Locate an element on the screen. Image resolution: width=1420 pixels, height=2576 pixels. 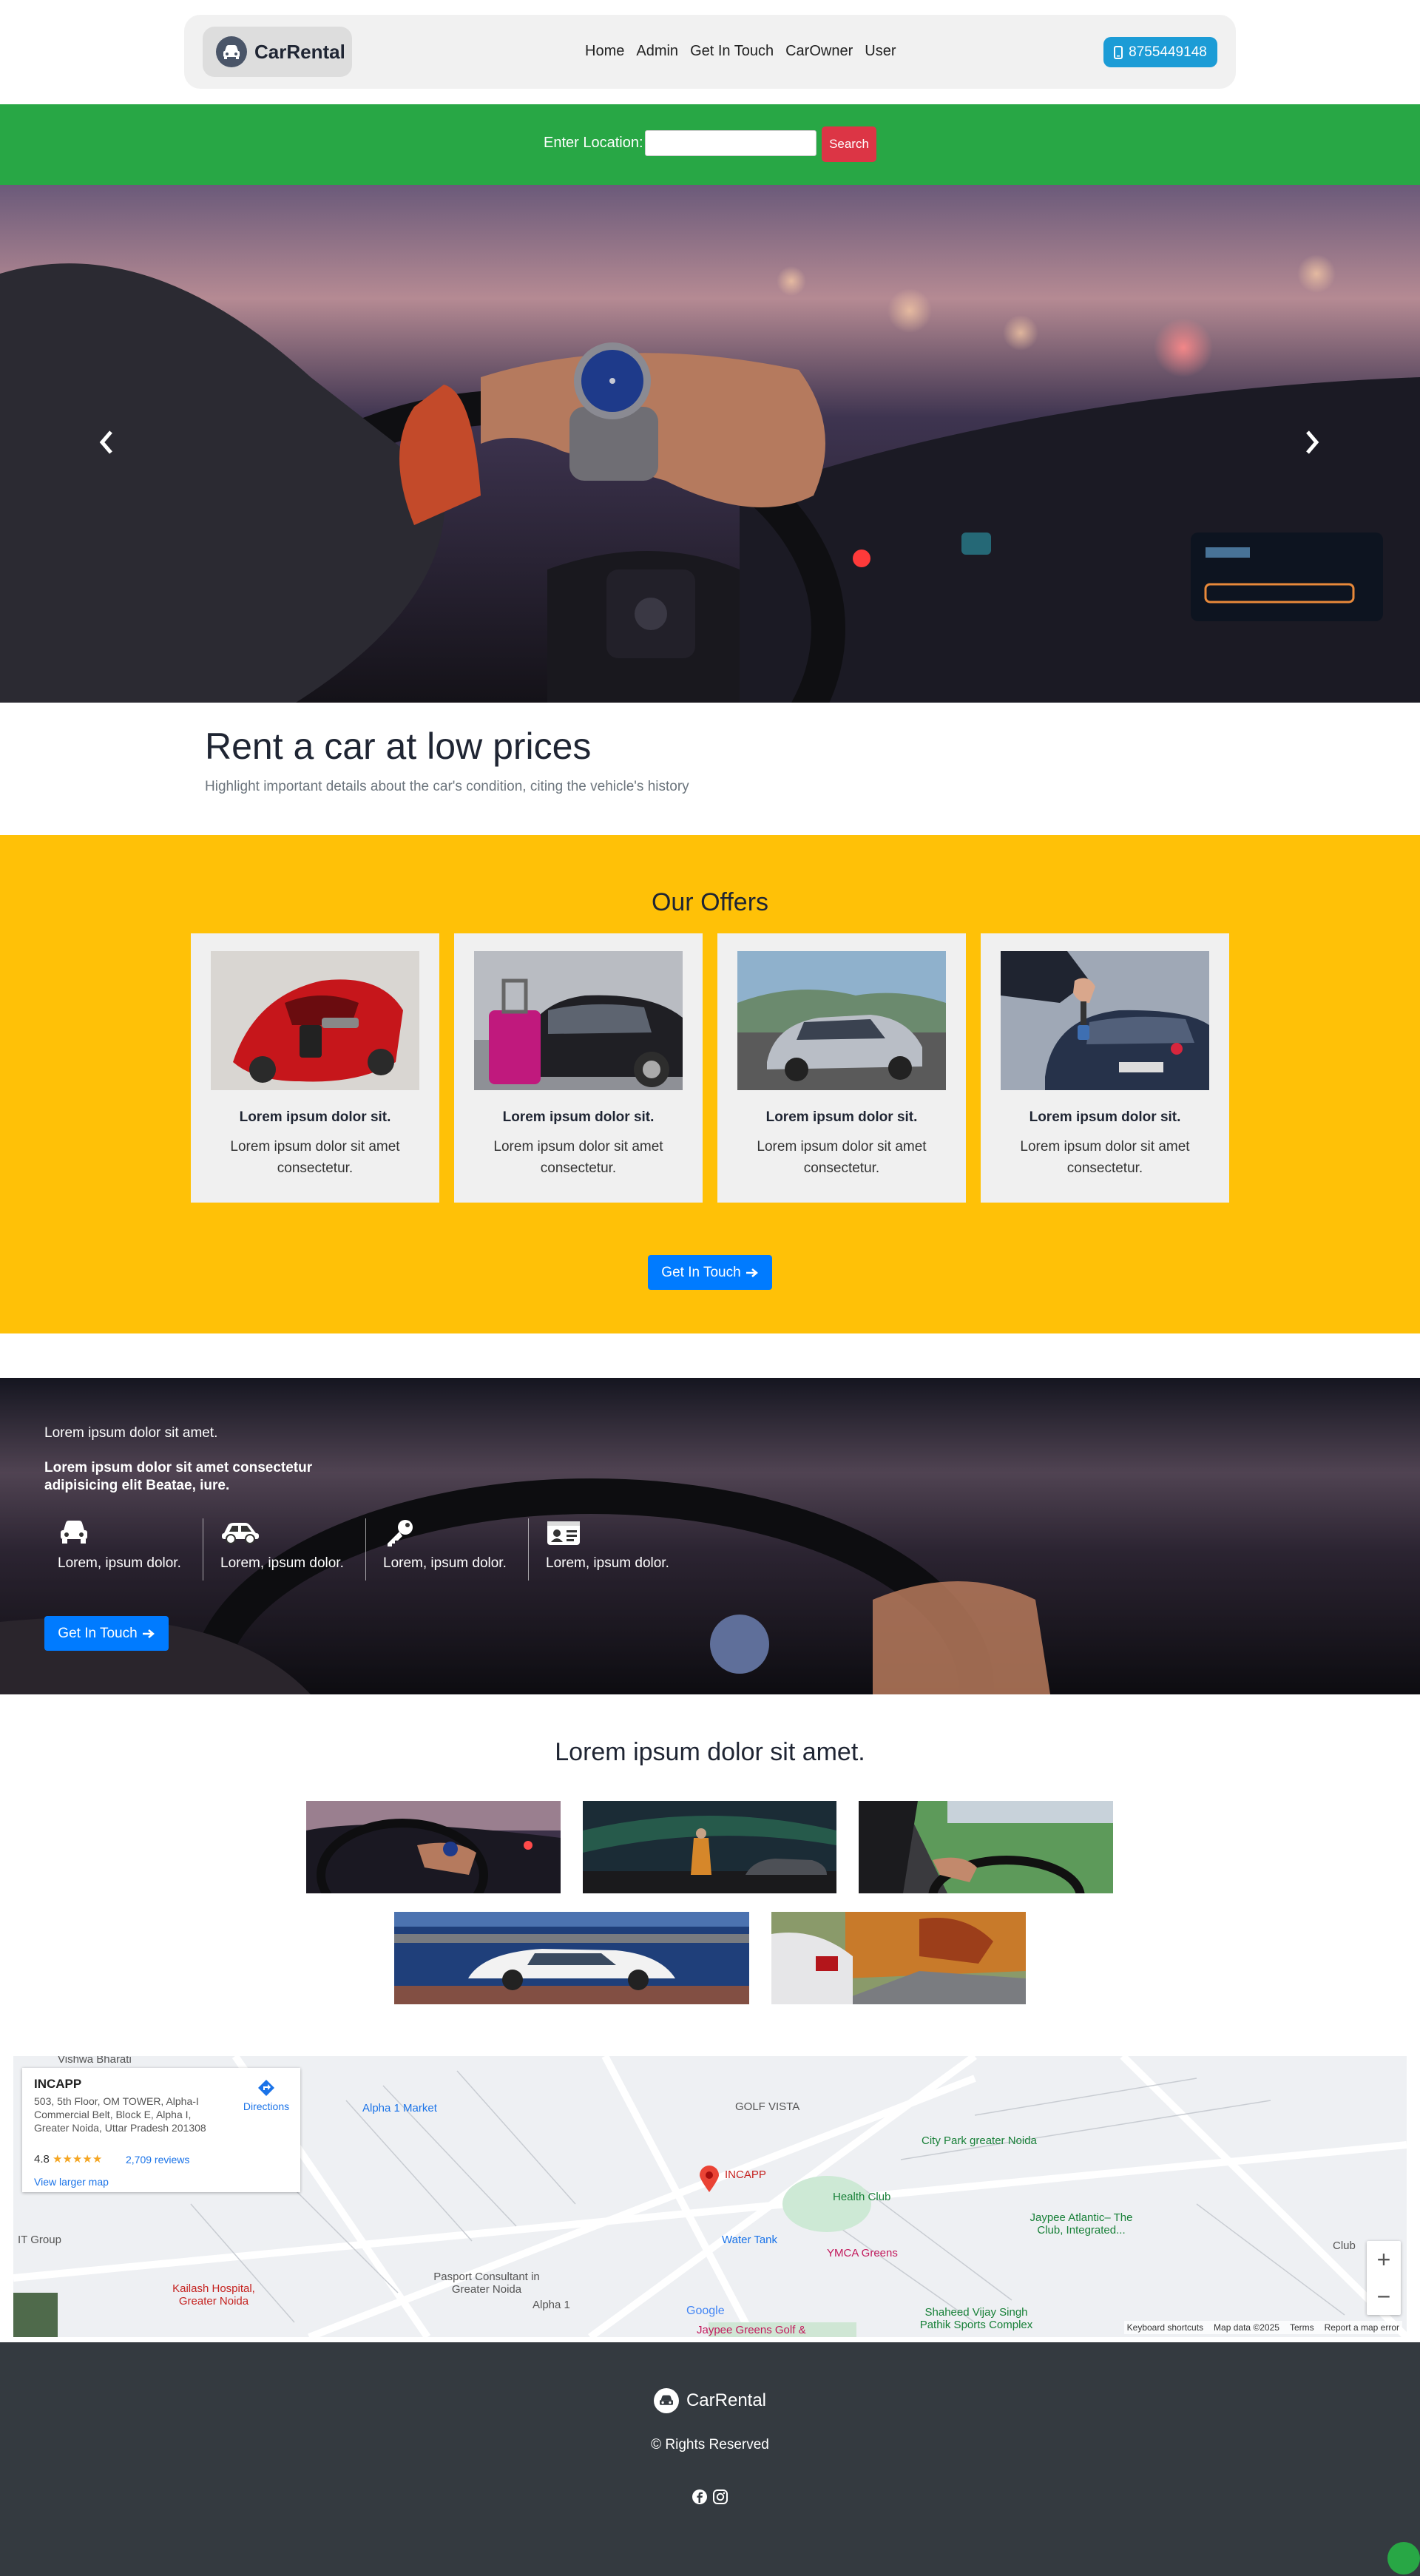
carousel-next-button is located at coordinates (1312, 446).